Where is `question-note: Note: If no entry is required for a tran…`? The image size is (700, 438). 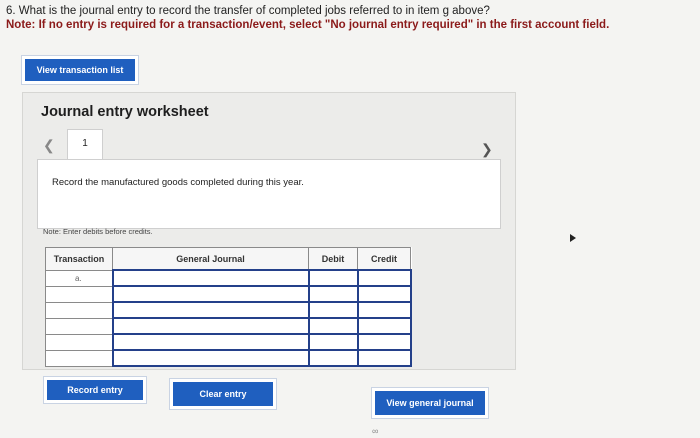 question-note: Note: If no entry is required for a tran… is located at coordinates (308, 25).